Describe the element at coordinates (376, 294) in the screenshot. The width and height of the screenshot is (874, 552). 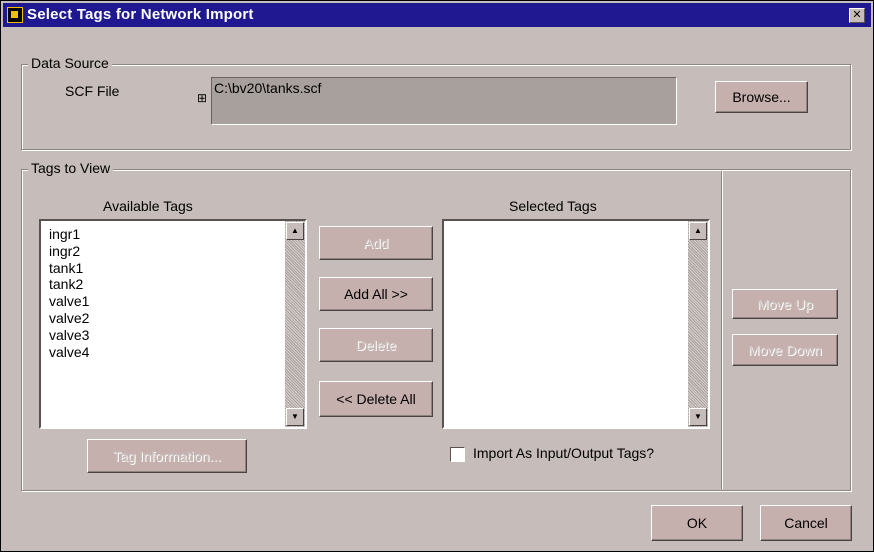
I see `add-all-button: Add All >>` at that location.